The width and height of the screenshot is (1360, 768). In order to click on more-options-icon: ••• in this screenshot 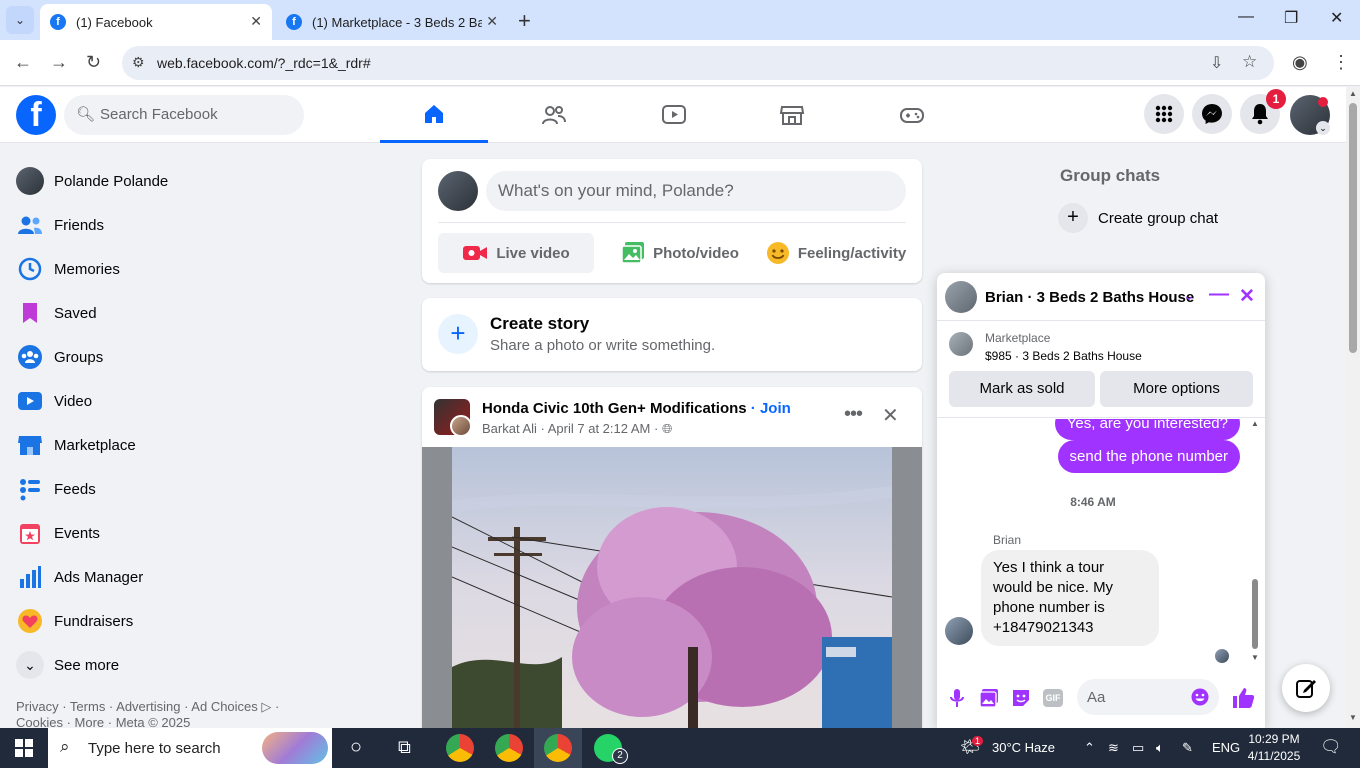, I will do `click(853, 414)`.